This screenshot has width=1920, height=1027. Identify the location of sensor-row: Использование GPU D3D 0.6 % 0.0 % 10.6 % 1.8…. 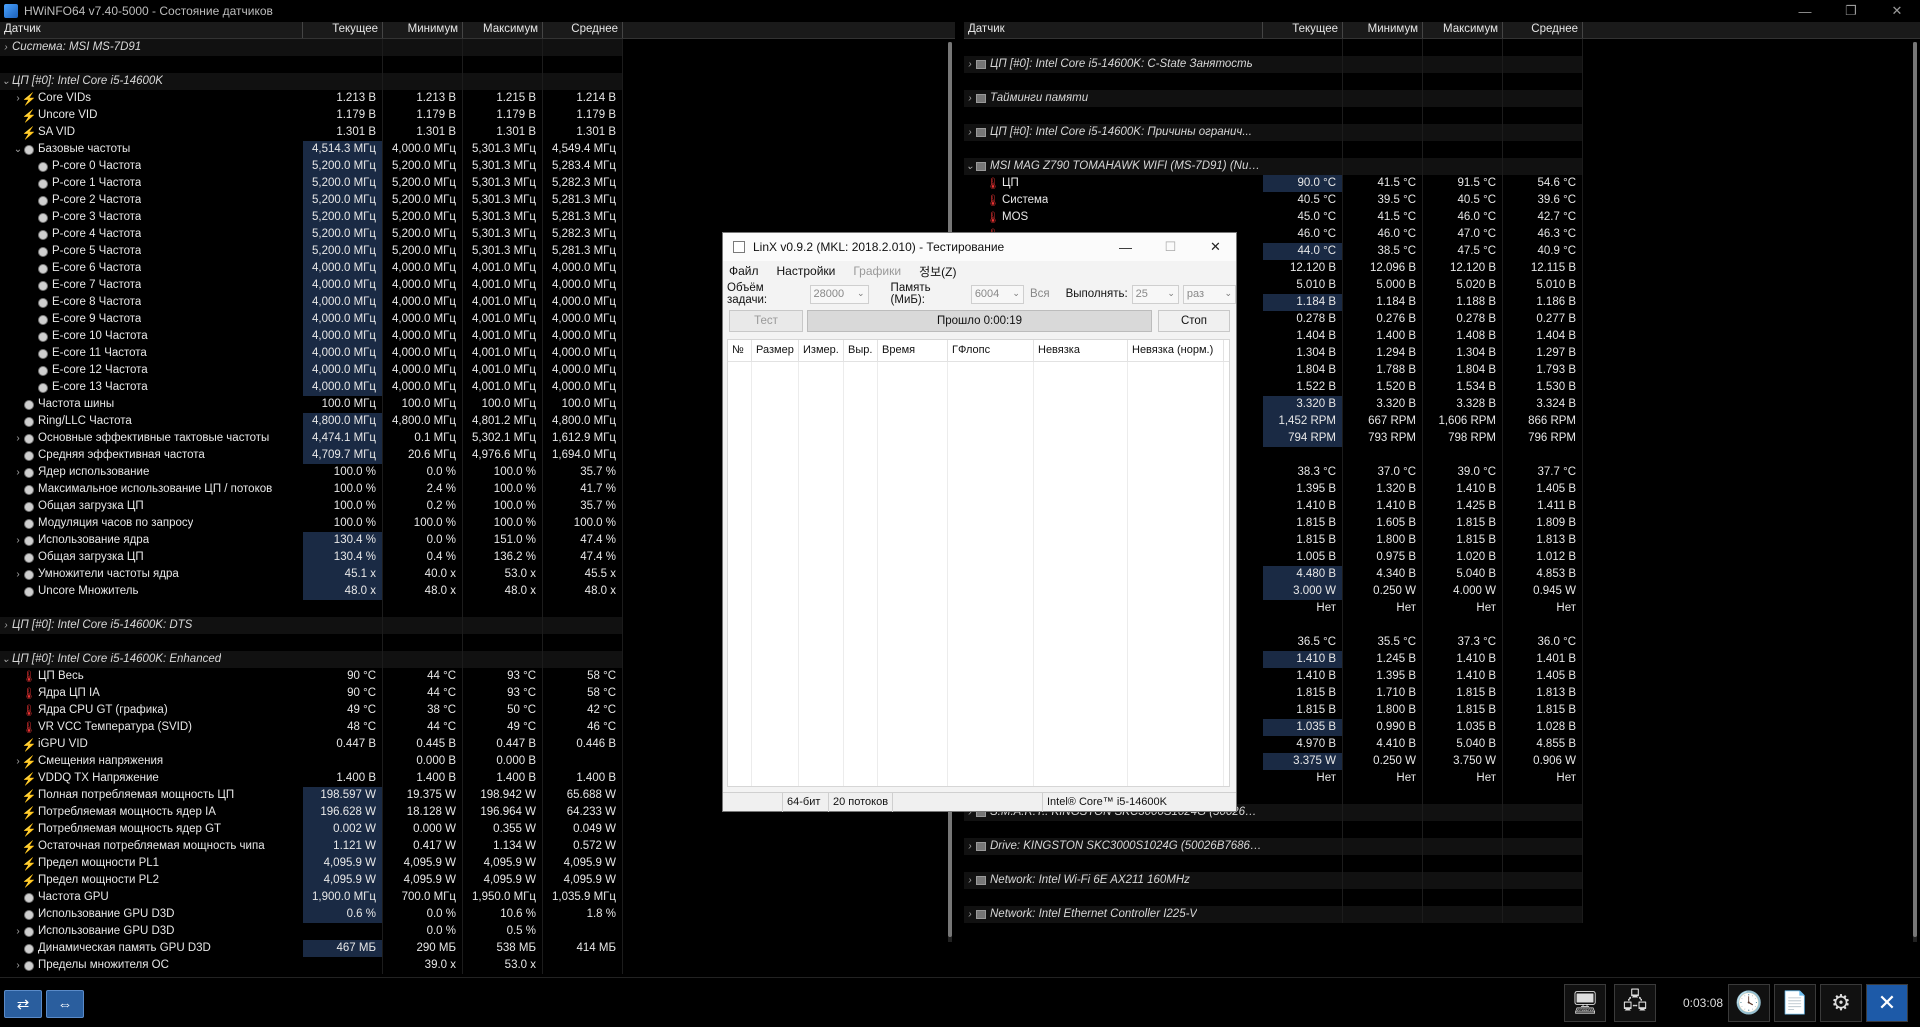
(477, 914).